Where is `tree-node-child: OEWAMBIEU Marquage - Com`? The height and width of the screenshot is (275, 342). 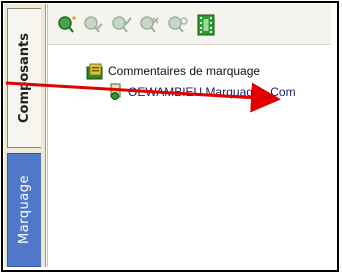 tree-node-child: OEWAMBIEU Marquage - Com is located at coordinates (219, 93).